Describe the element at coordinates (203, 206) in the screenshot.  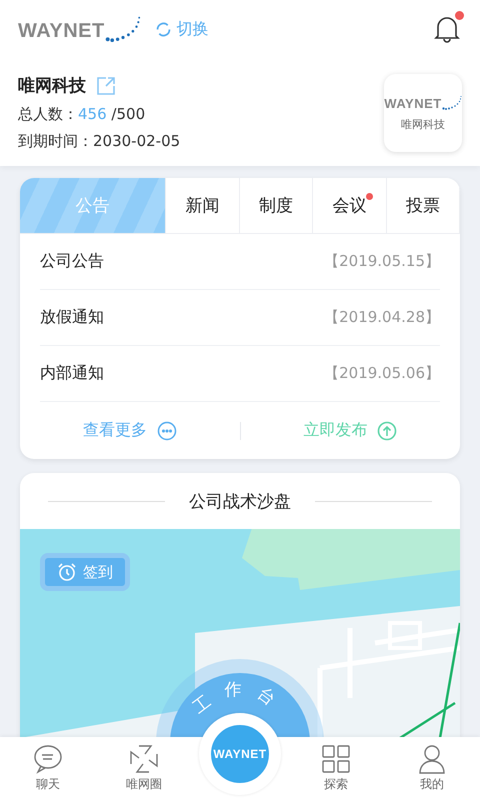
I see `tab: 新闻` at that location.